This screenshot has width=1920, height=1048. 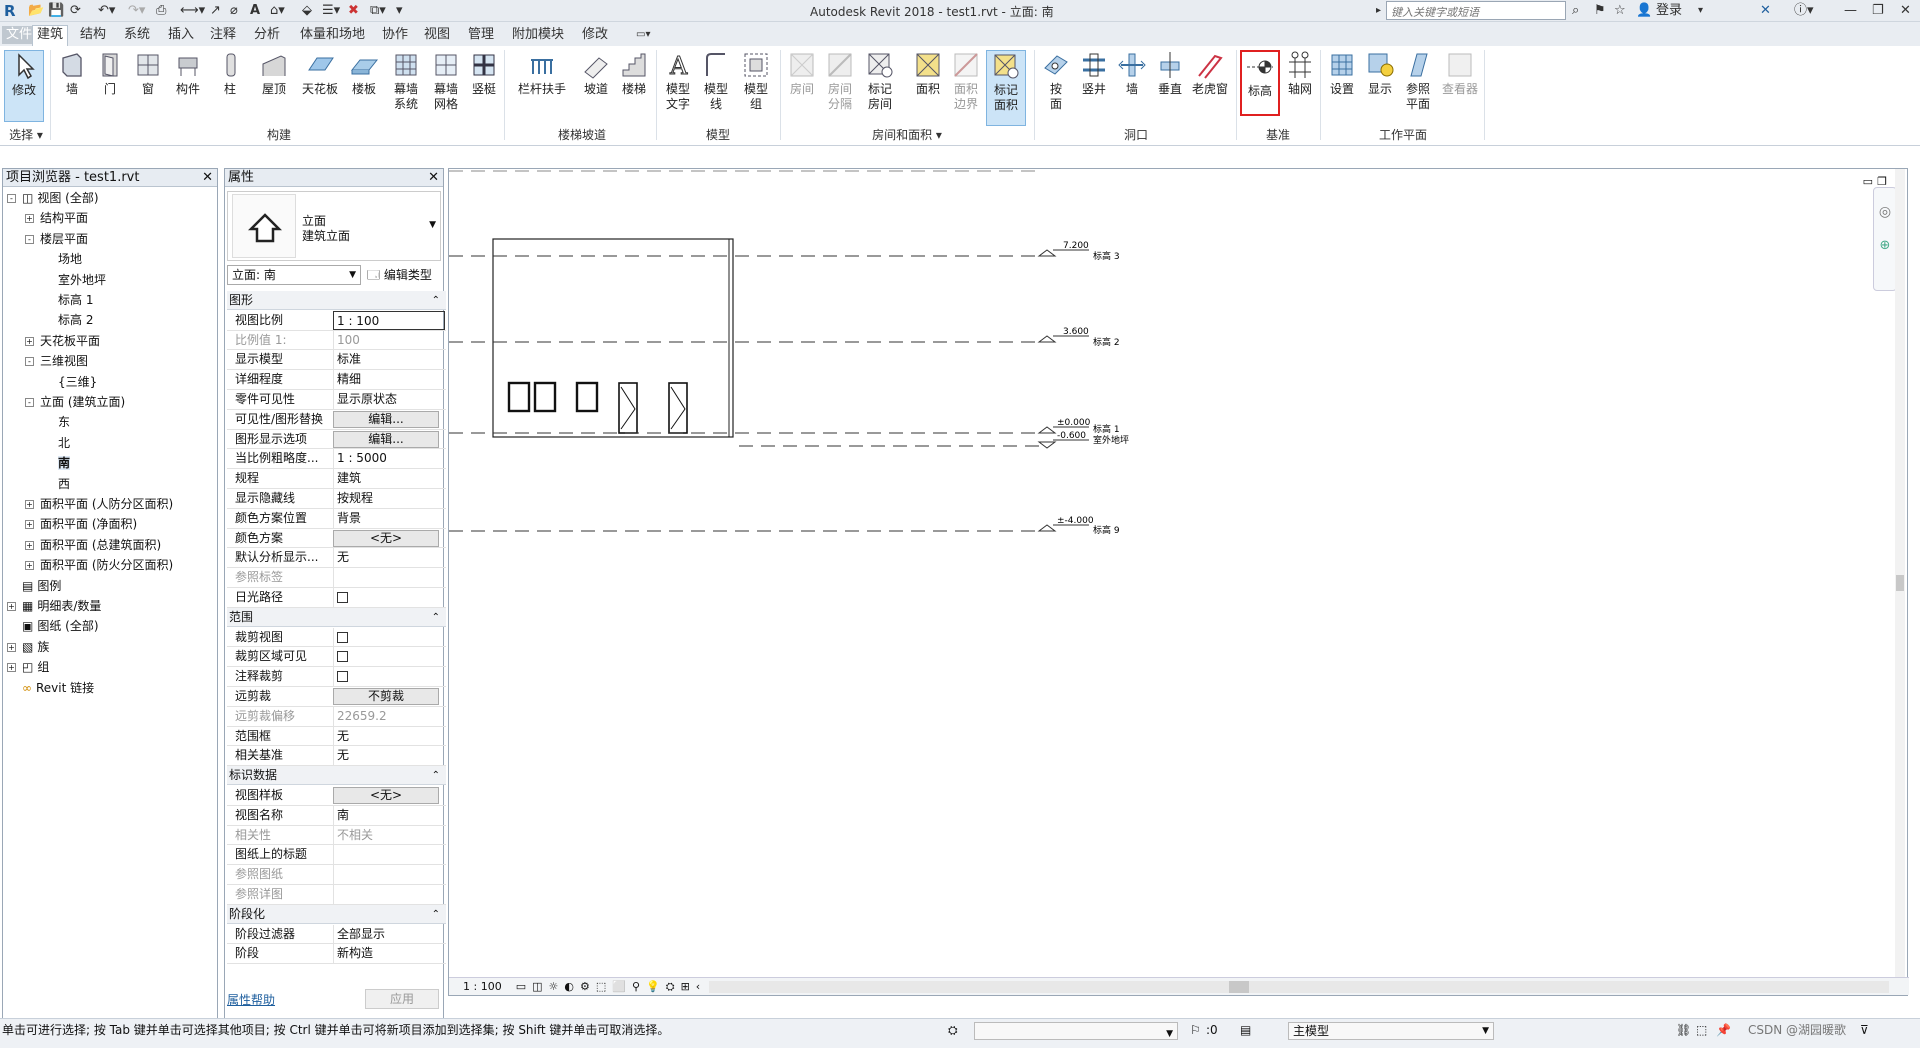 I want to click on tree-item: 场地, so click(x=62, y=259).